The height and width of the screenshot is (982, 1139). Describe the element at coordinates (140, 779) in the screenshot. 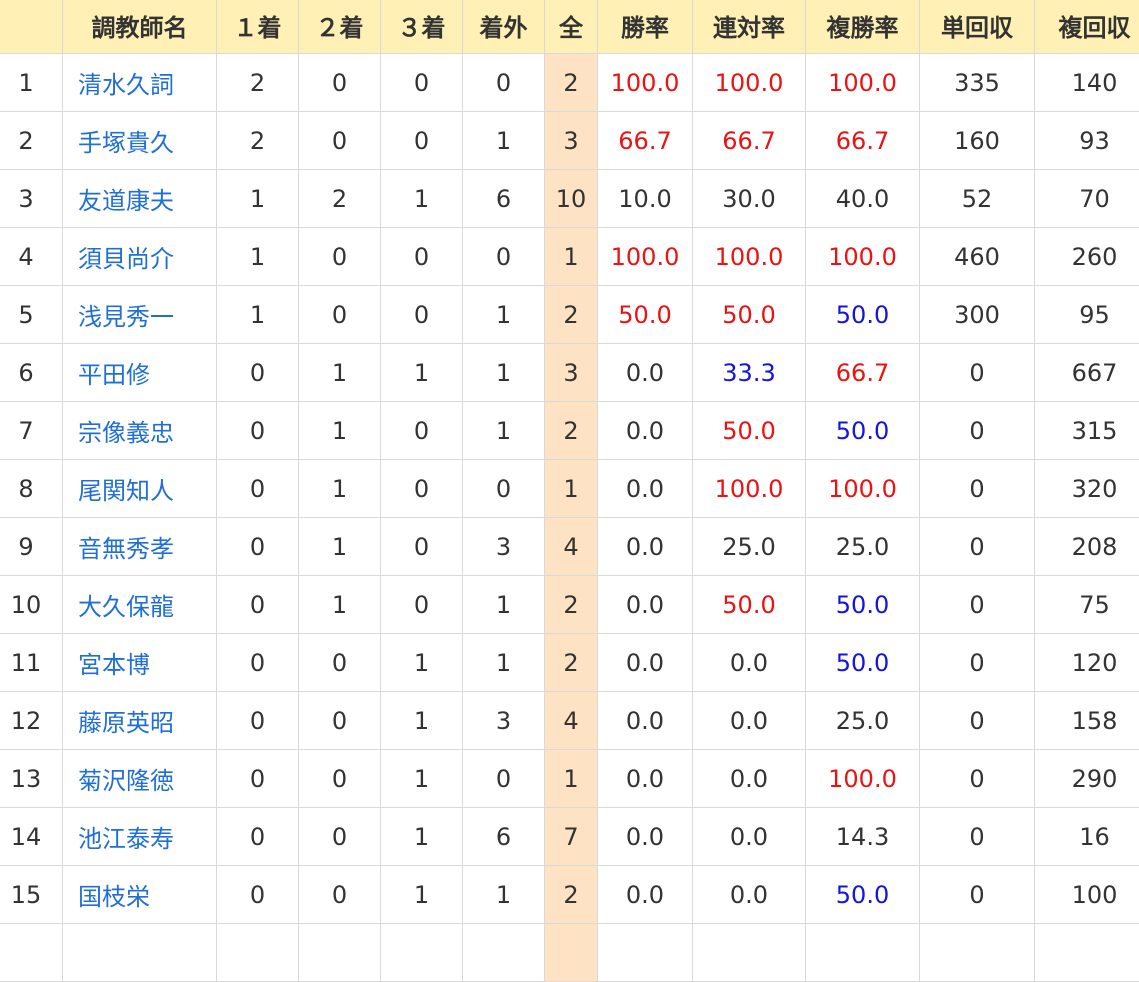

I see `trainer-name-link: 菊沢隆徳` at that location.